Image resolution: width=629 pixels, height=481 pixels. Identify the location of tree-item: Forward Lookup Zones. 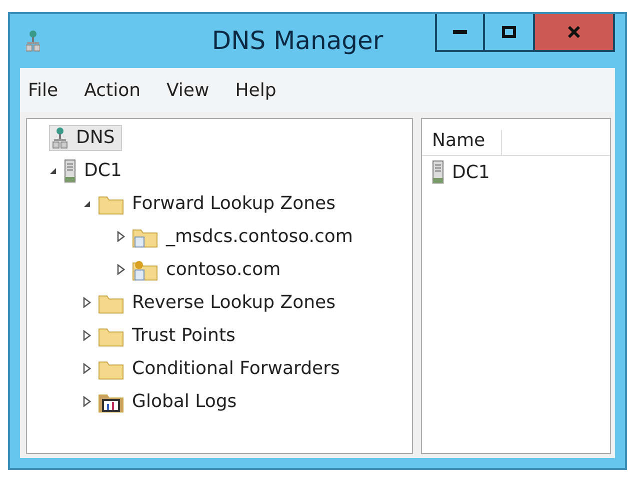
(218, 203).